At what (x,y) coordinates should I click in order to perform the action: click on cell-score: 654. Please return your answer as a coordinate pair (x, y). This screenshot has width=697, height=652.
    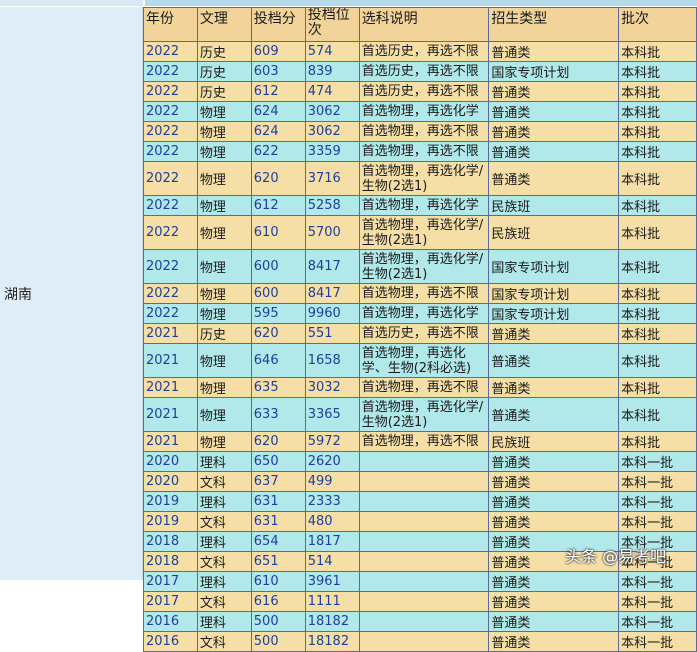
    Looking at the image, I should click on (278, 541).